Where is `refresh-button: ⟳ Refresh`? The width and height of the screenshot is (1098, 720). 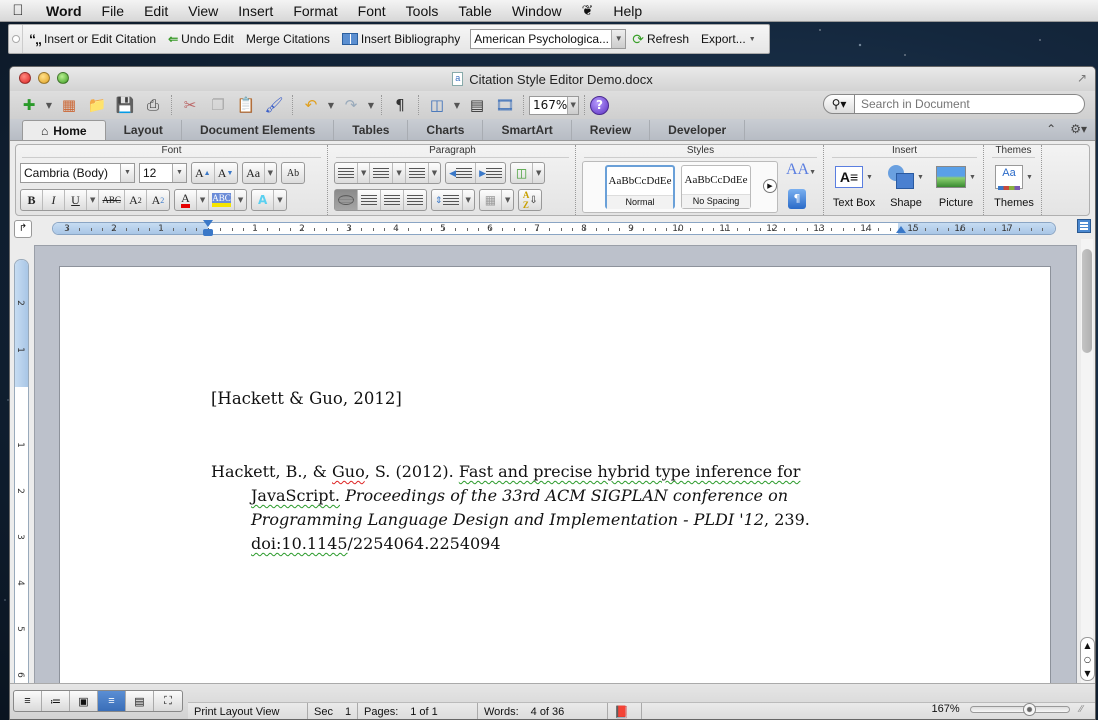
refresh-button: ⟳ Refresh is located at coordinates (660, 39).